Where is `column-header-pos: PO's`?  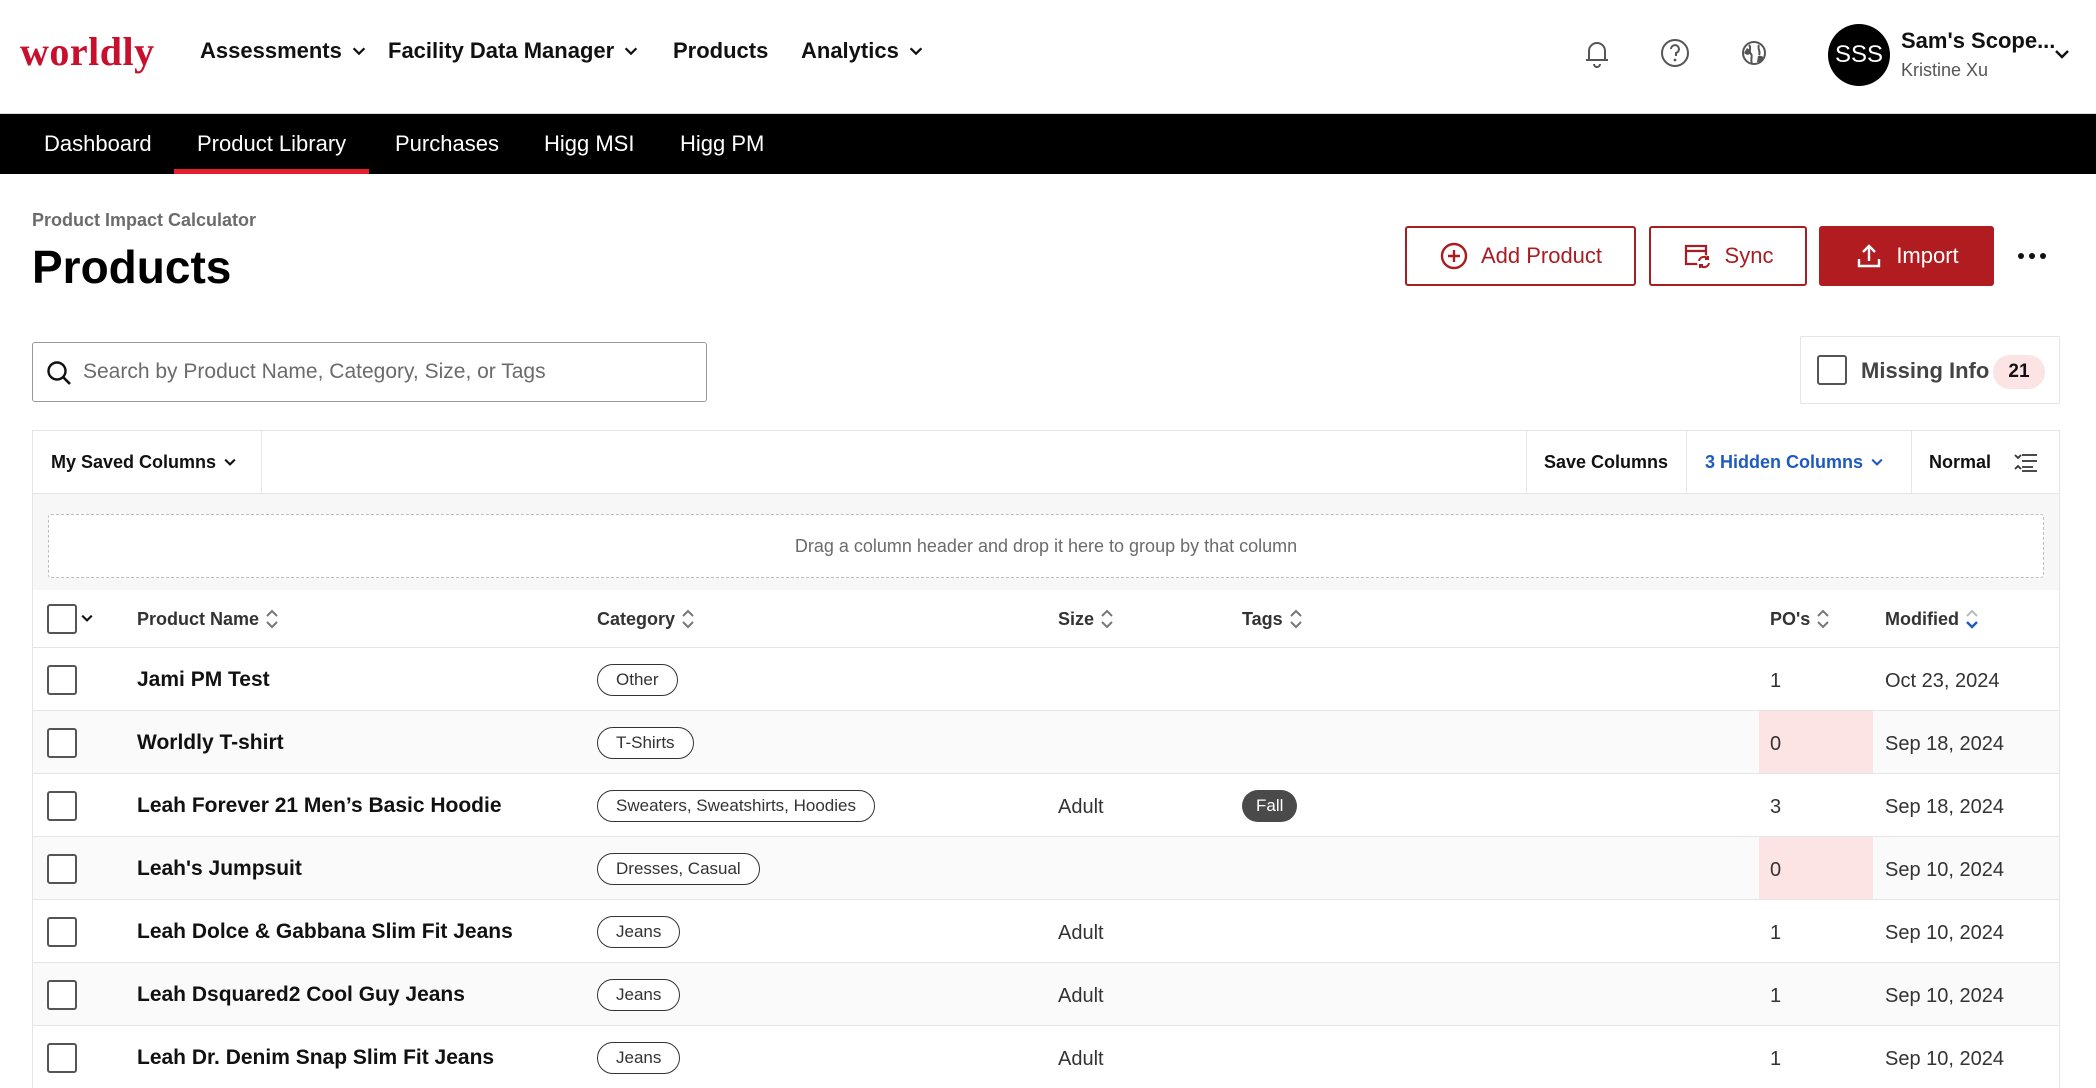 column-header-pos: PO's is located at coordinates (1800, 619).